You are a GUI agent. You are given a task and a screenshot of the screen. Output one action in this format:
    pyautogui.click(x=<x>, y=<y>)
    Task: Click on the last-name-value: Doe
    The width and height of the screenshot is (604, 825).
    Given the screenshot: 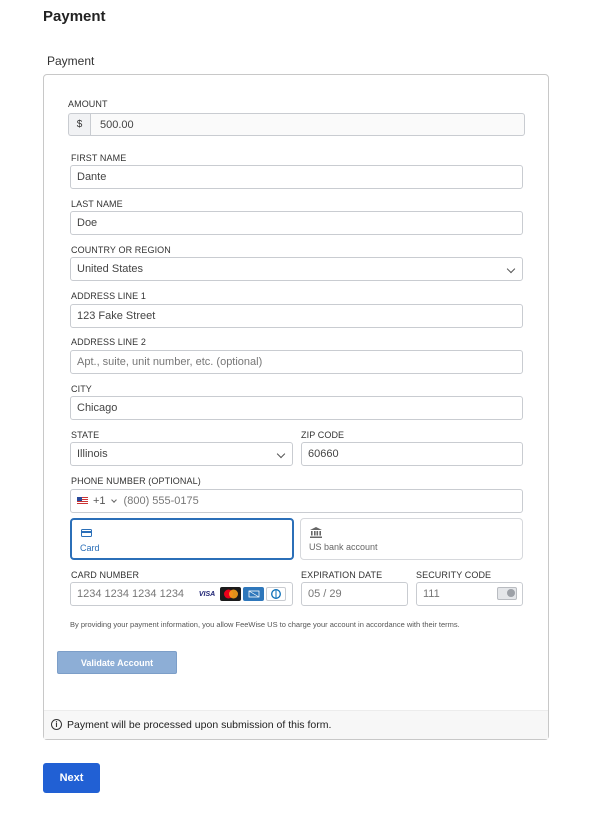 What is the action you would take?
    pyautogui.click(x=87, y=223)
    